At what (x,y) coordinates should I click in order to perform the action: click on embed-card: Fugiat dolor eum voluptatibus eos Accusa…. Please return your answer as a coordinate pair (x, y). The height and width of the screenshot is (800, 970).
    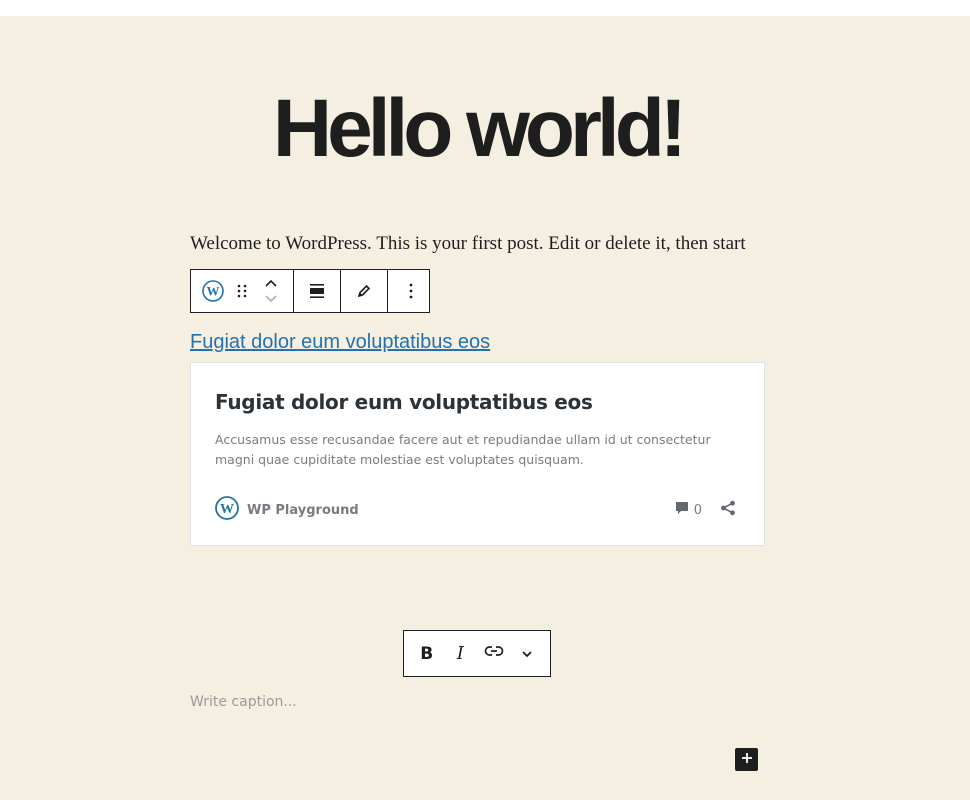
    Looking at the image, I should click on (477, 454).